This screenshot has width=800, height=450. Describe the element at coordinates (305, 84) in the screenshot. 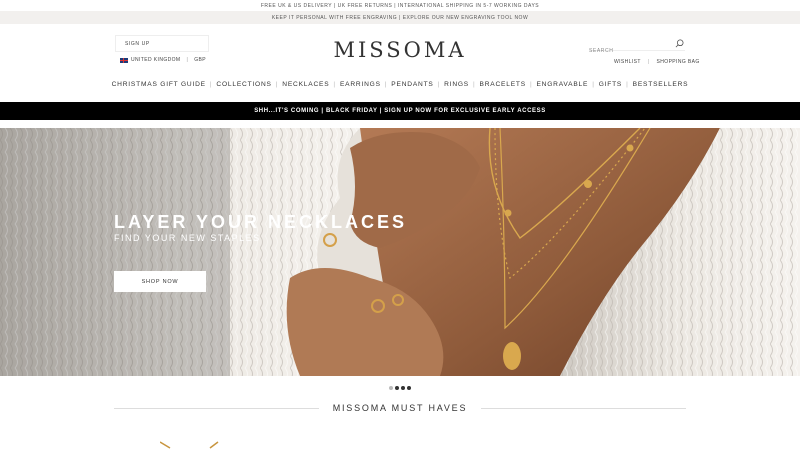

I see `nav-item-necklaces: NECKLACES` at that location.